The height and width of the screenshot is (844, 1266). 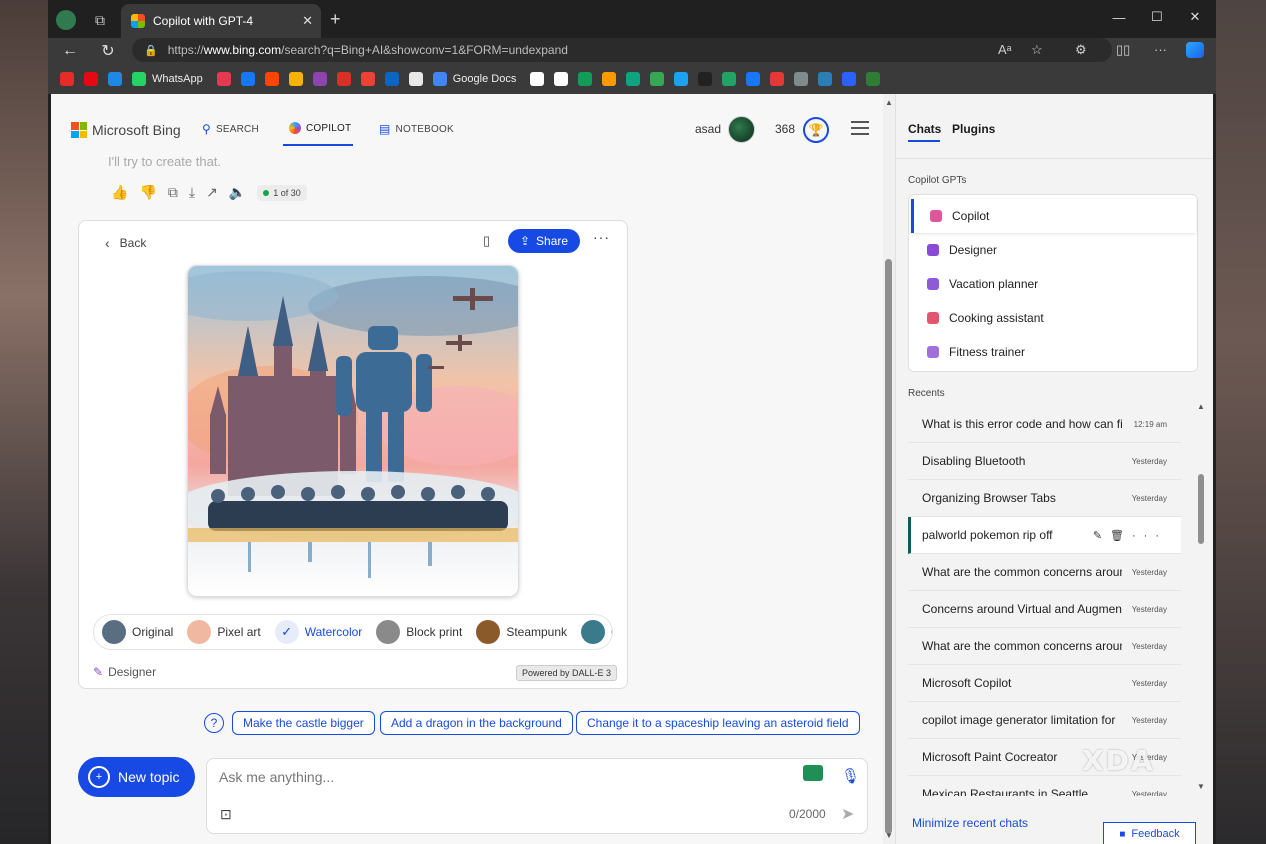 What do you see at coordinates (1149, 833) in the screenshot?
I see `feedback-button: ■ Feedback` at bounding box center [1149, 833].